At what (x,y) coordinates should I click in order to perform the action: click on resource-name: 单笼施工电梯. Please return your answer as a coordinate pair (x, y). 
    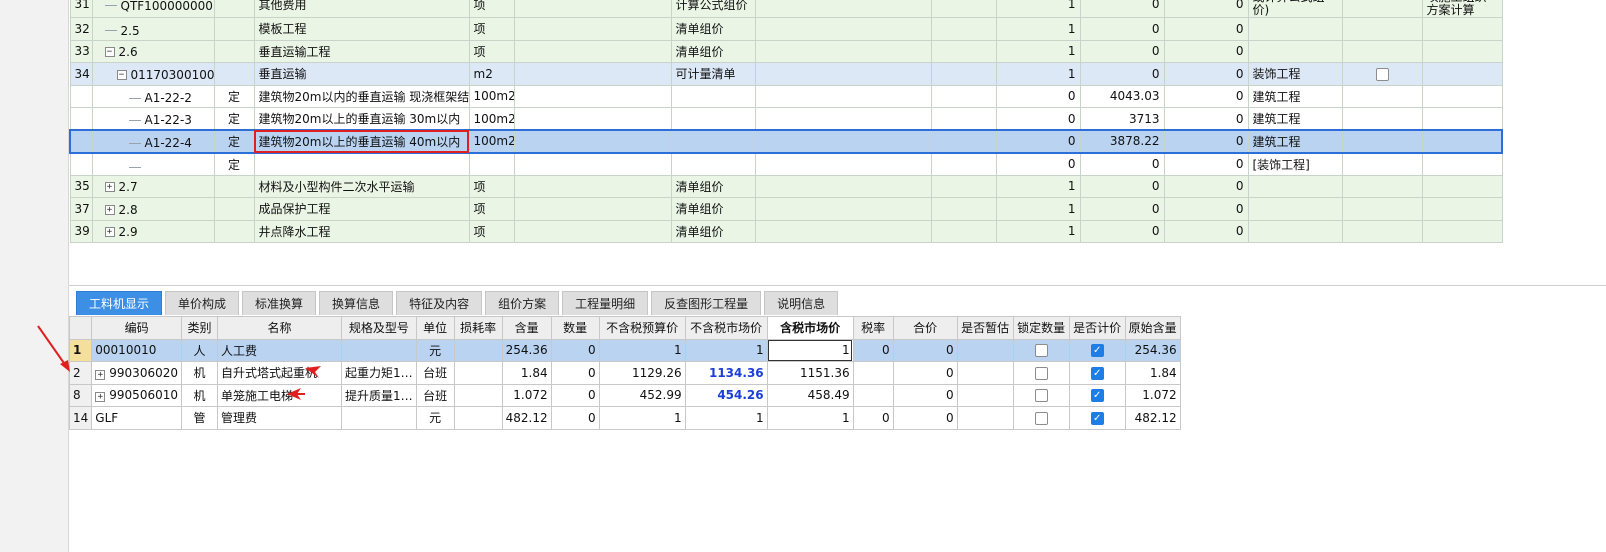
    Looking at the image, I should click on (279, 395).